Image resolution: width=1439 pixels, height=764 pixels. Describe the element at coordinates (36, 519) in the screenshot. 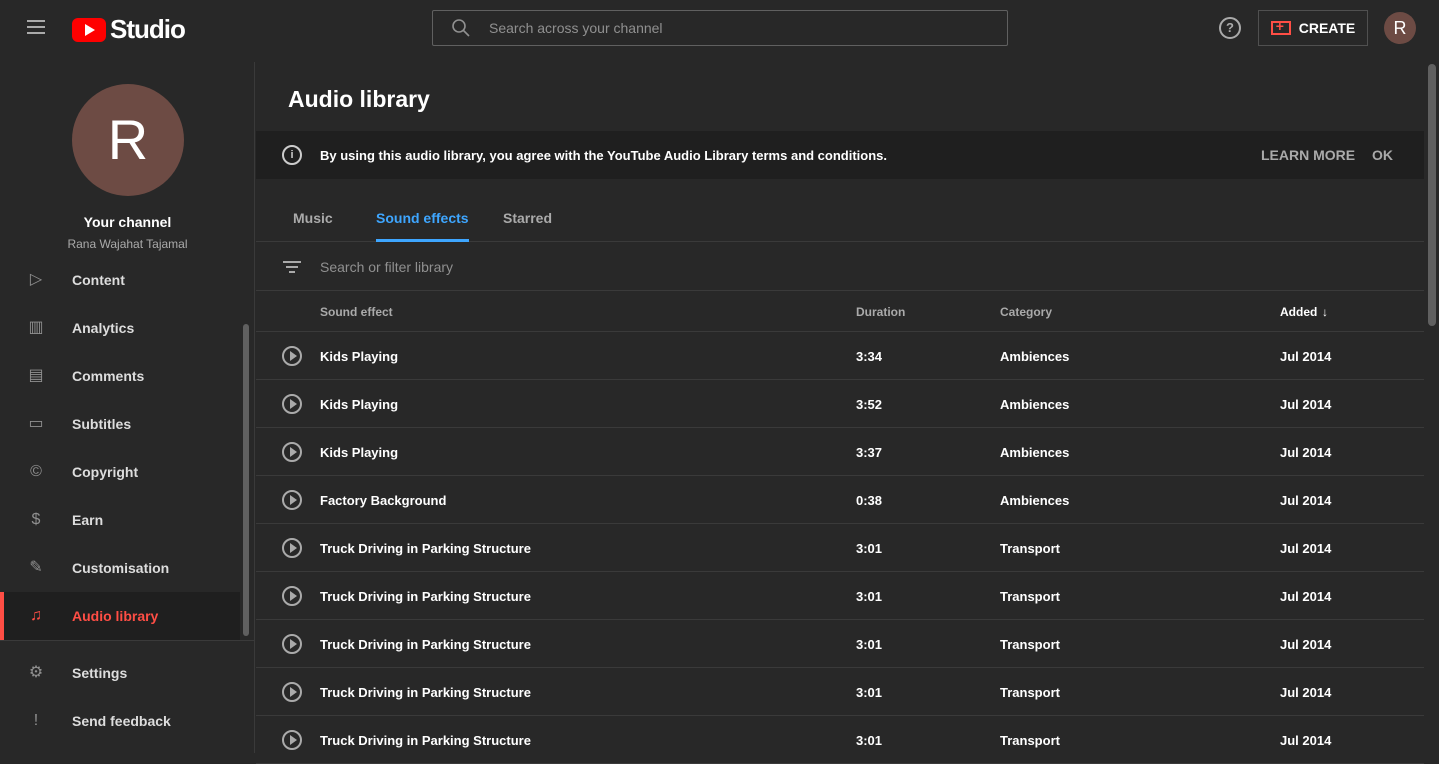

I see `earn-icon: $` at that location.